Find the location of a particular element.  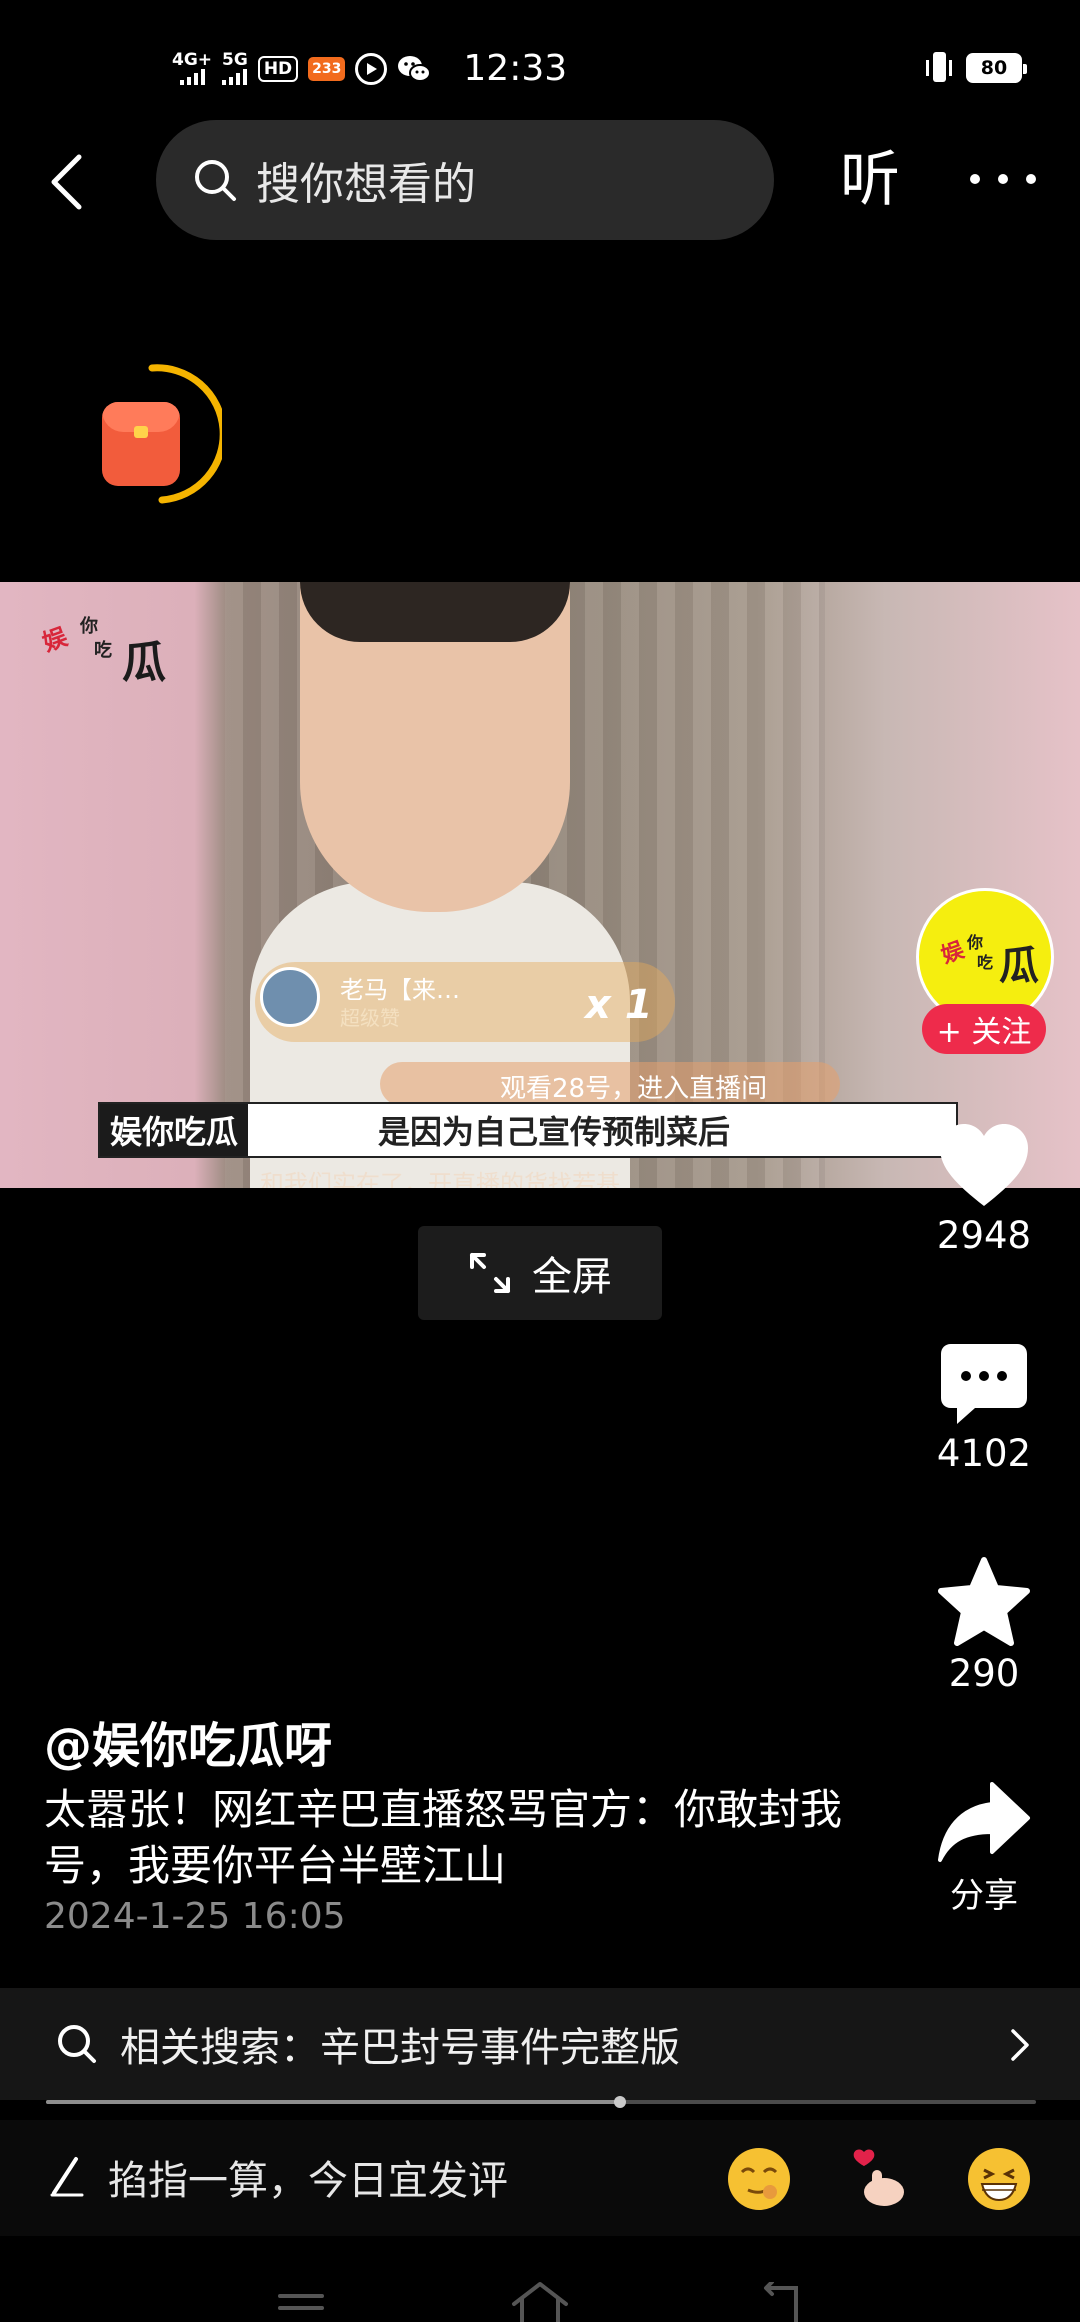

back-button is located at coordinates (66, 182).